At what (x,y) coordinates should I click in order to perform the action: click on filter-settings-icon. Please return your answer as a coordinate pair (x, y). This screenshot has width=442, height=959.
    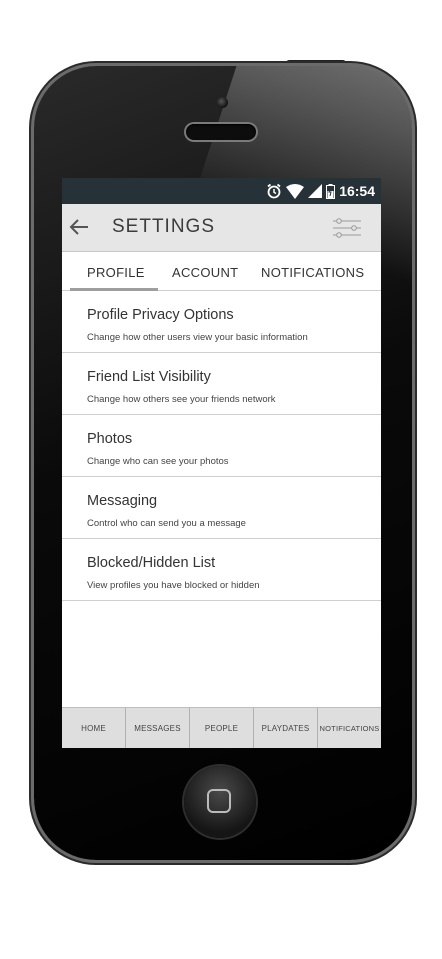
    Looking at the image, I should click on (347, 228).